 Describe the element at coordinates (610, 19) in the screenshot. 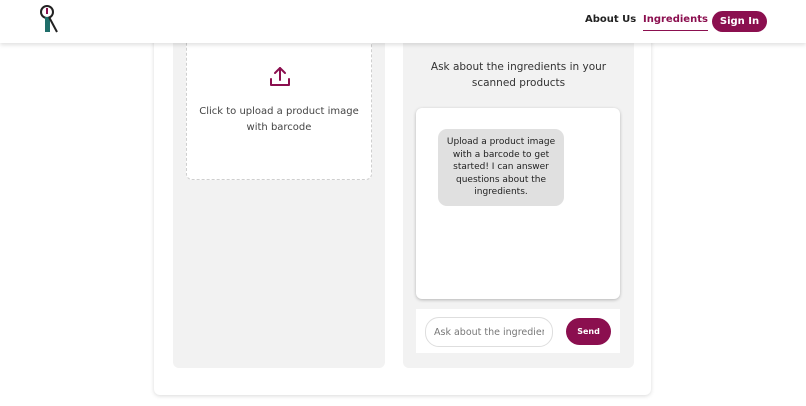

I see `nav-link-about-us: About Us` at that location.